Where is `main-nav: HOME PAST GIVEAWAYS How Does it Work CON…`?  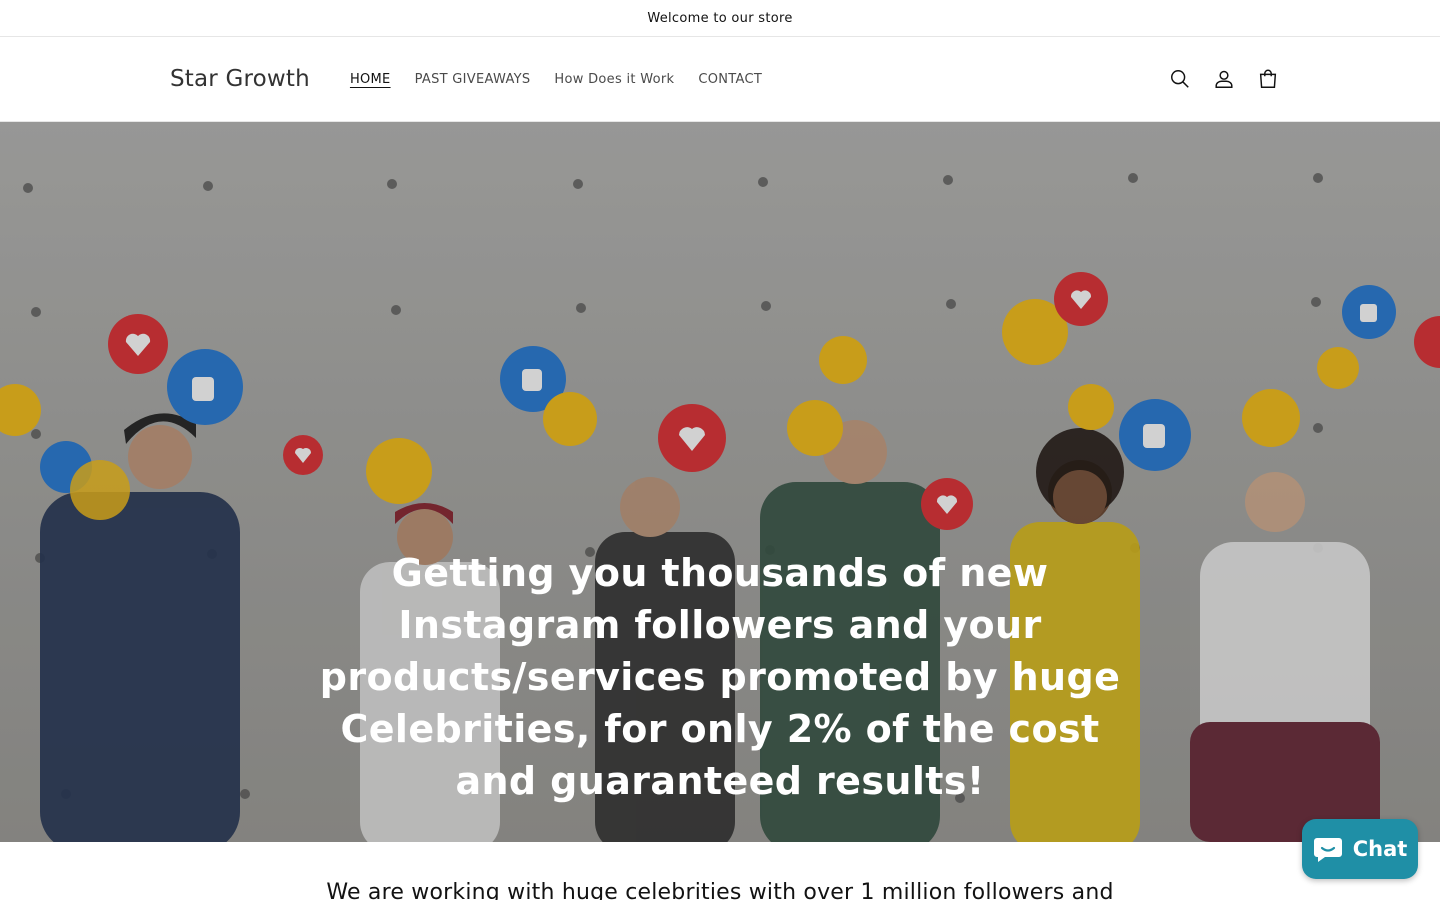
main-nav: HOME PAST GIVEAWAYS How Does it Work CON… is located at coordinates (562, 79).